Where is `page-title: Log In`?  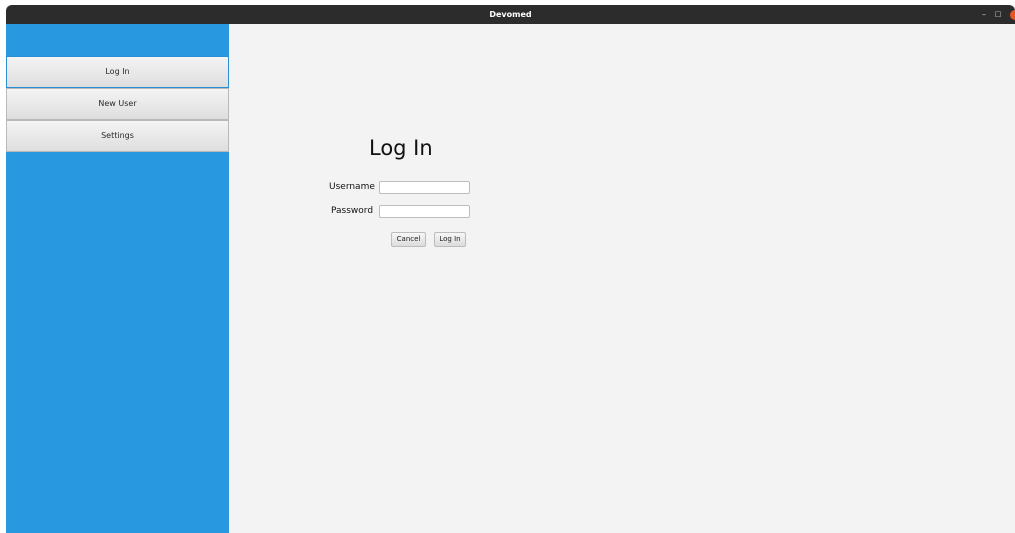 page-title: Log In is located at coordinates (401, 148).